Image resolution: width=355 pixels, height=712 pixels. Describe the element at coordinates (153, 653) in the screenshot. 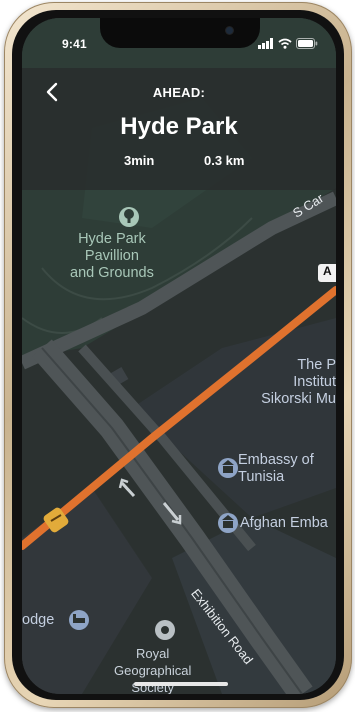

I see `poi-label-line: Royal` at that location.